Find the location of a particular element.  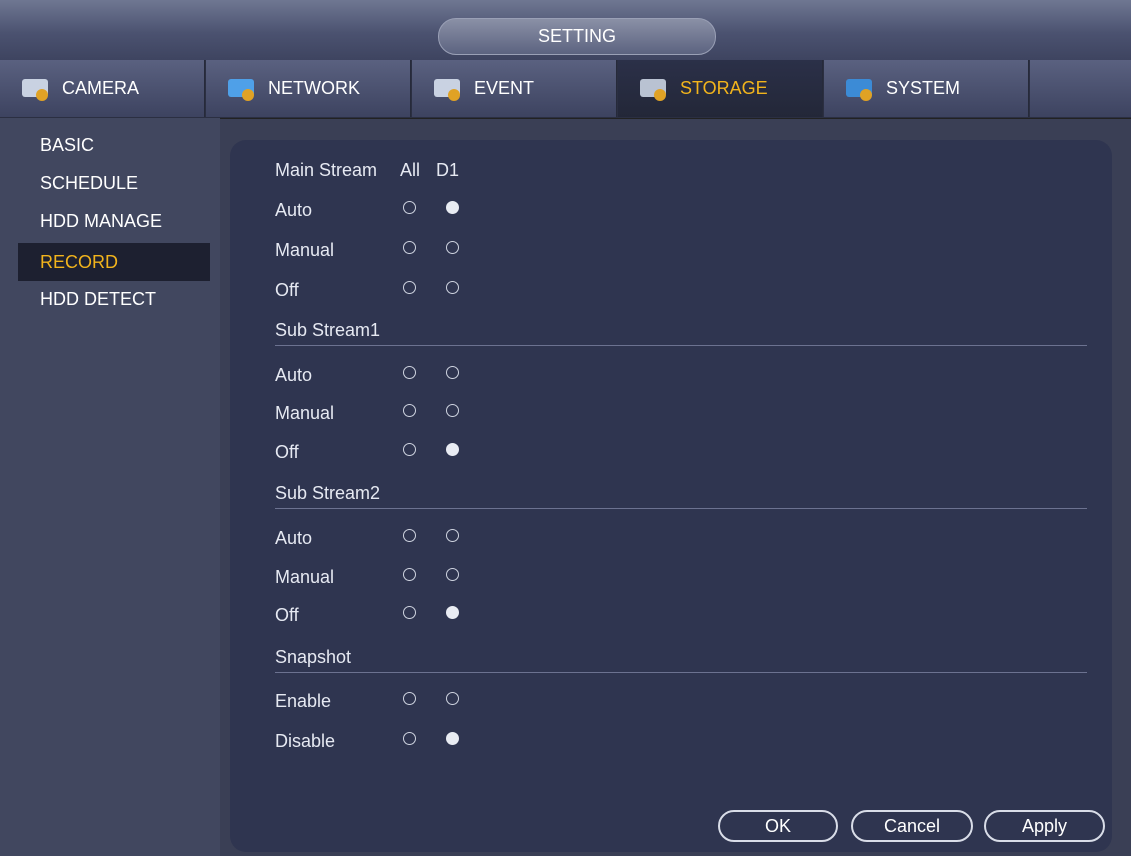

cancel-button: Cancel is located at coordinates (912, 826).